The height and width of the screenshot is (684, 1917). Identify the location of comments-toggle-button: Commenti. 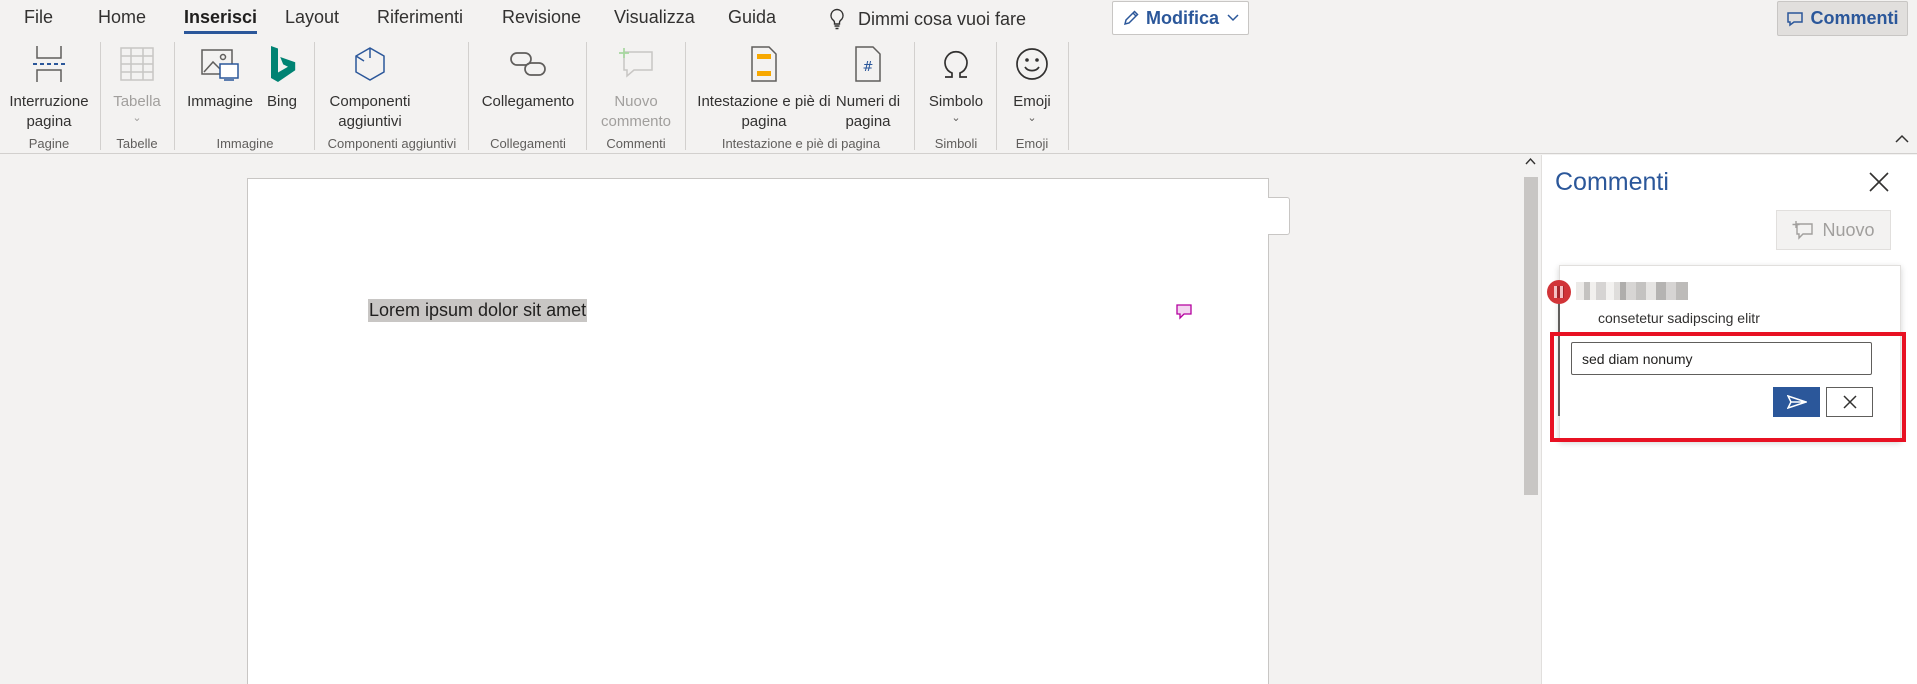
(1842, 18).